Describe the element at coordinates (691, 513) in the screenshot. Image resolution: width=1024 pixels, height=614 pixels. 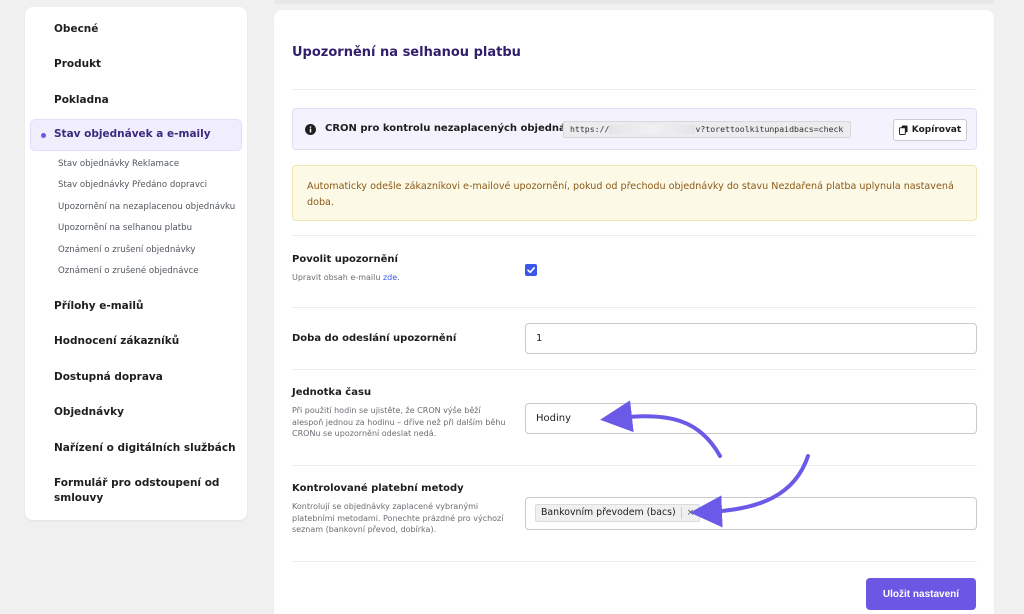
I see `remove-chip-icon: ×` at that location.